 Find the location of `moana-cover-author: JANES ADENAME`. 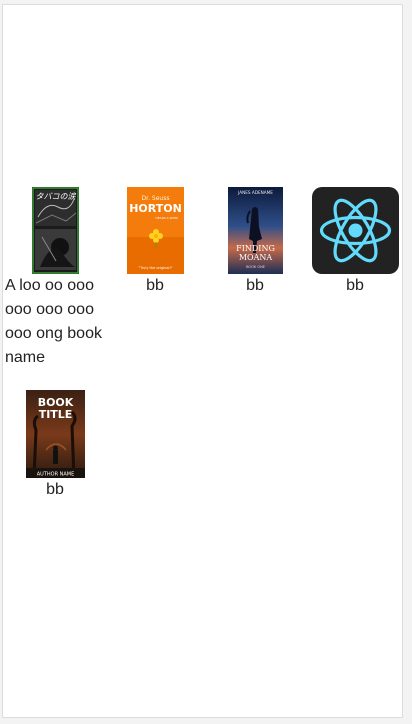

moana-cover-author: JANES ADENAME is located at coordinates (255, 192).